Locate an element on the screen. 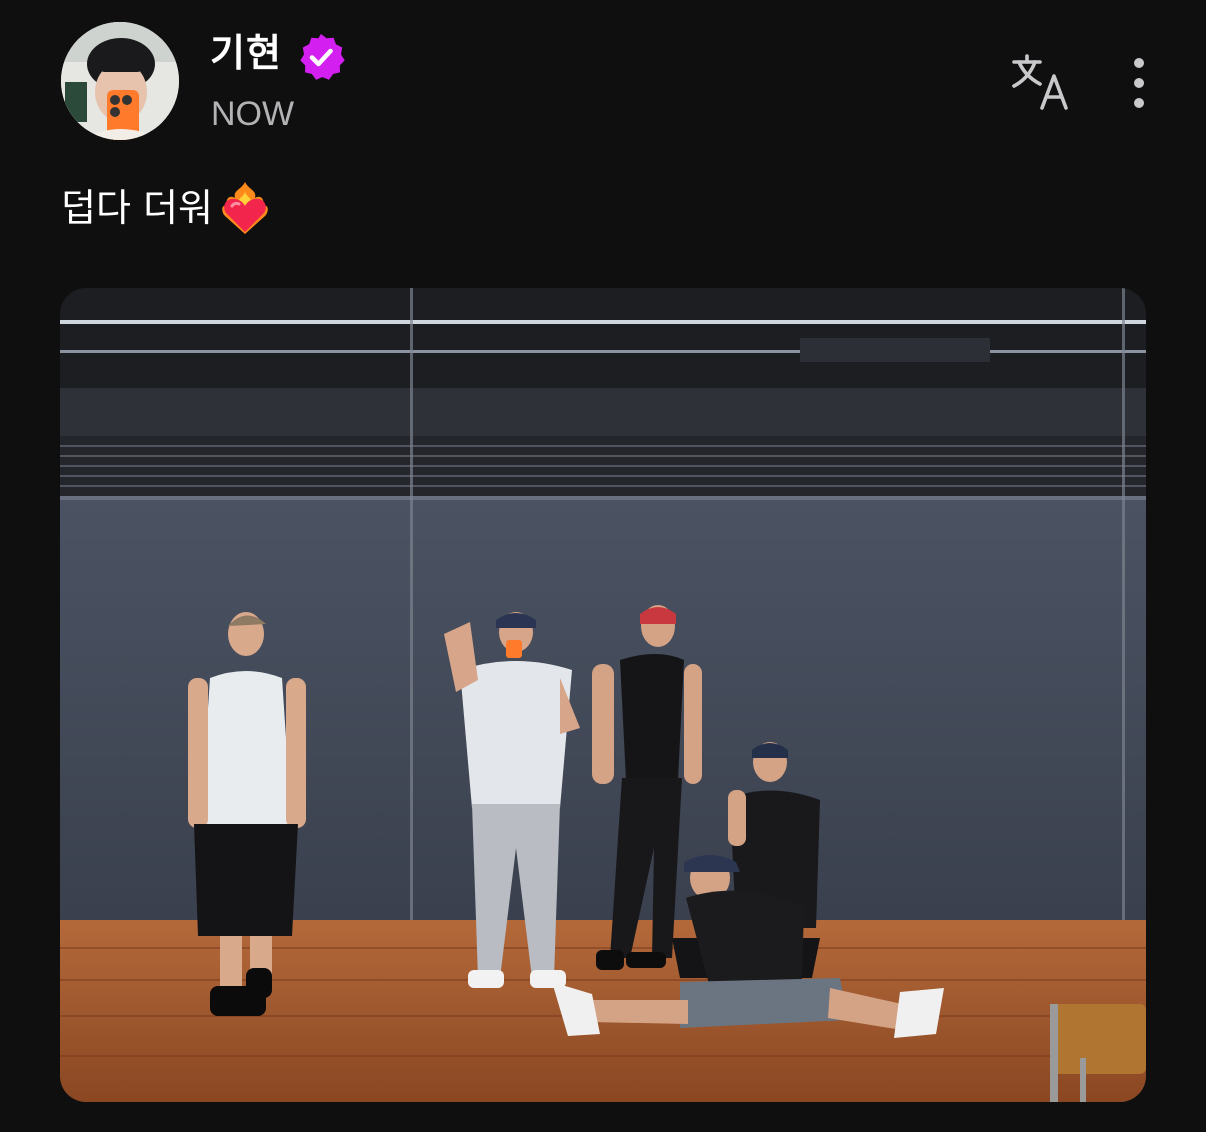 Image resolution: width=1206 pixels, height=1132 pixels. translate-icon is located at coordinates (1041, 83).